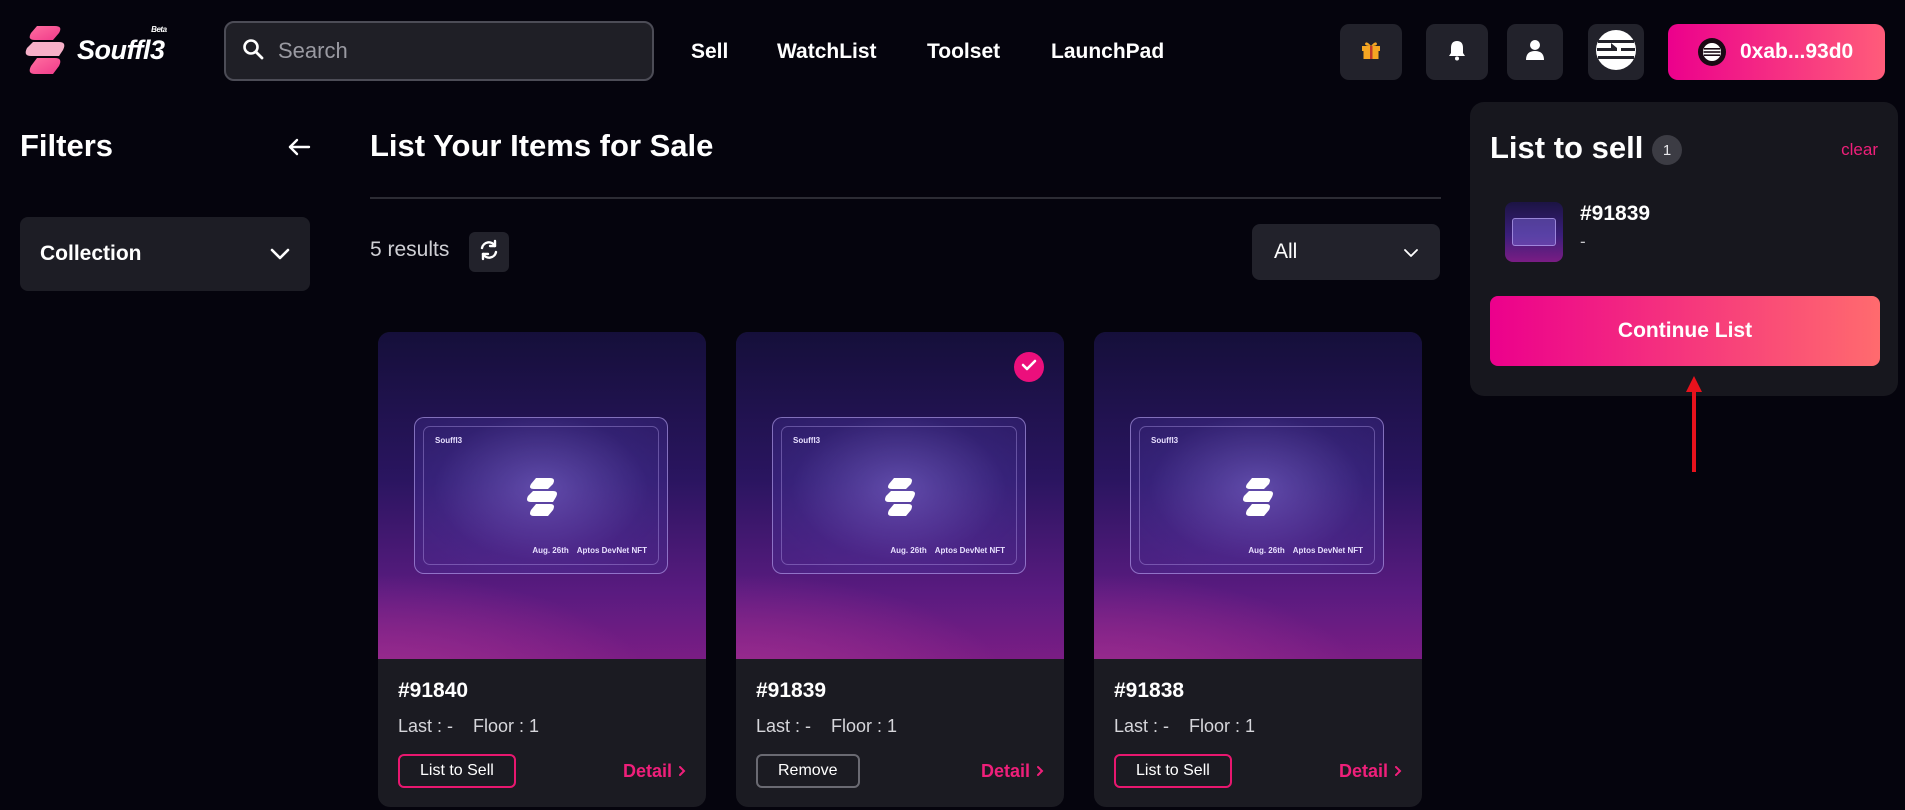 The width and height of the screenshot is (1905, 810). What do you see at coordinates (1534, 232) in the screenshot?
I see `selected-item-thumbnail` at bounding box center [1534, 232].